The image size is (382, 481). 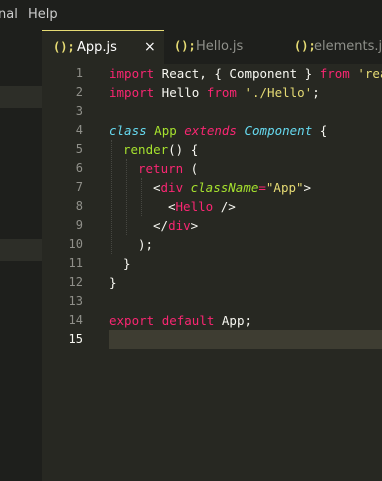 What do you see at coordinates (75, 282) in the screenshot?
I see `line-number: 12` at bounding box center [75, 282].